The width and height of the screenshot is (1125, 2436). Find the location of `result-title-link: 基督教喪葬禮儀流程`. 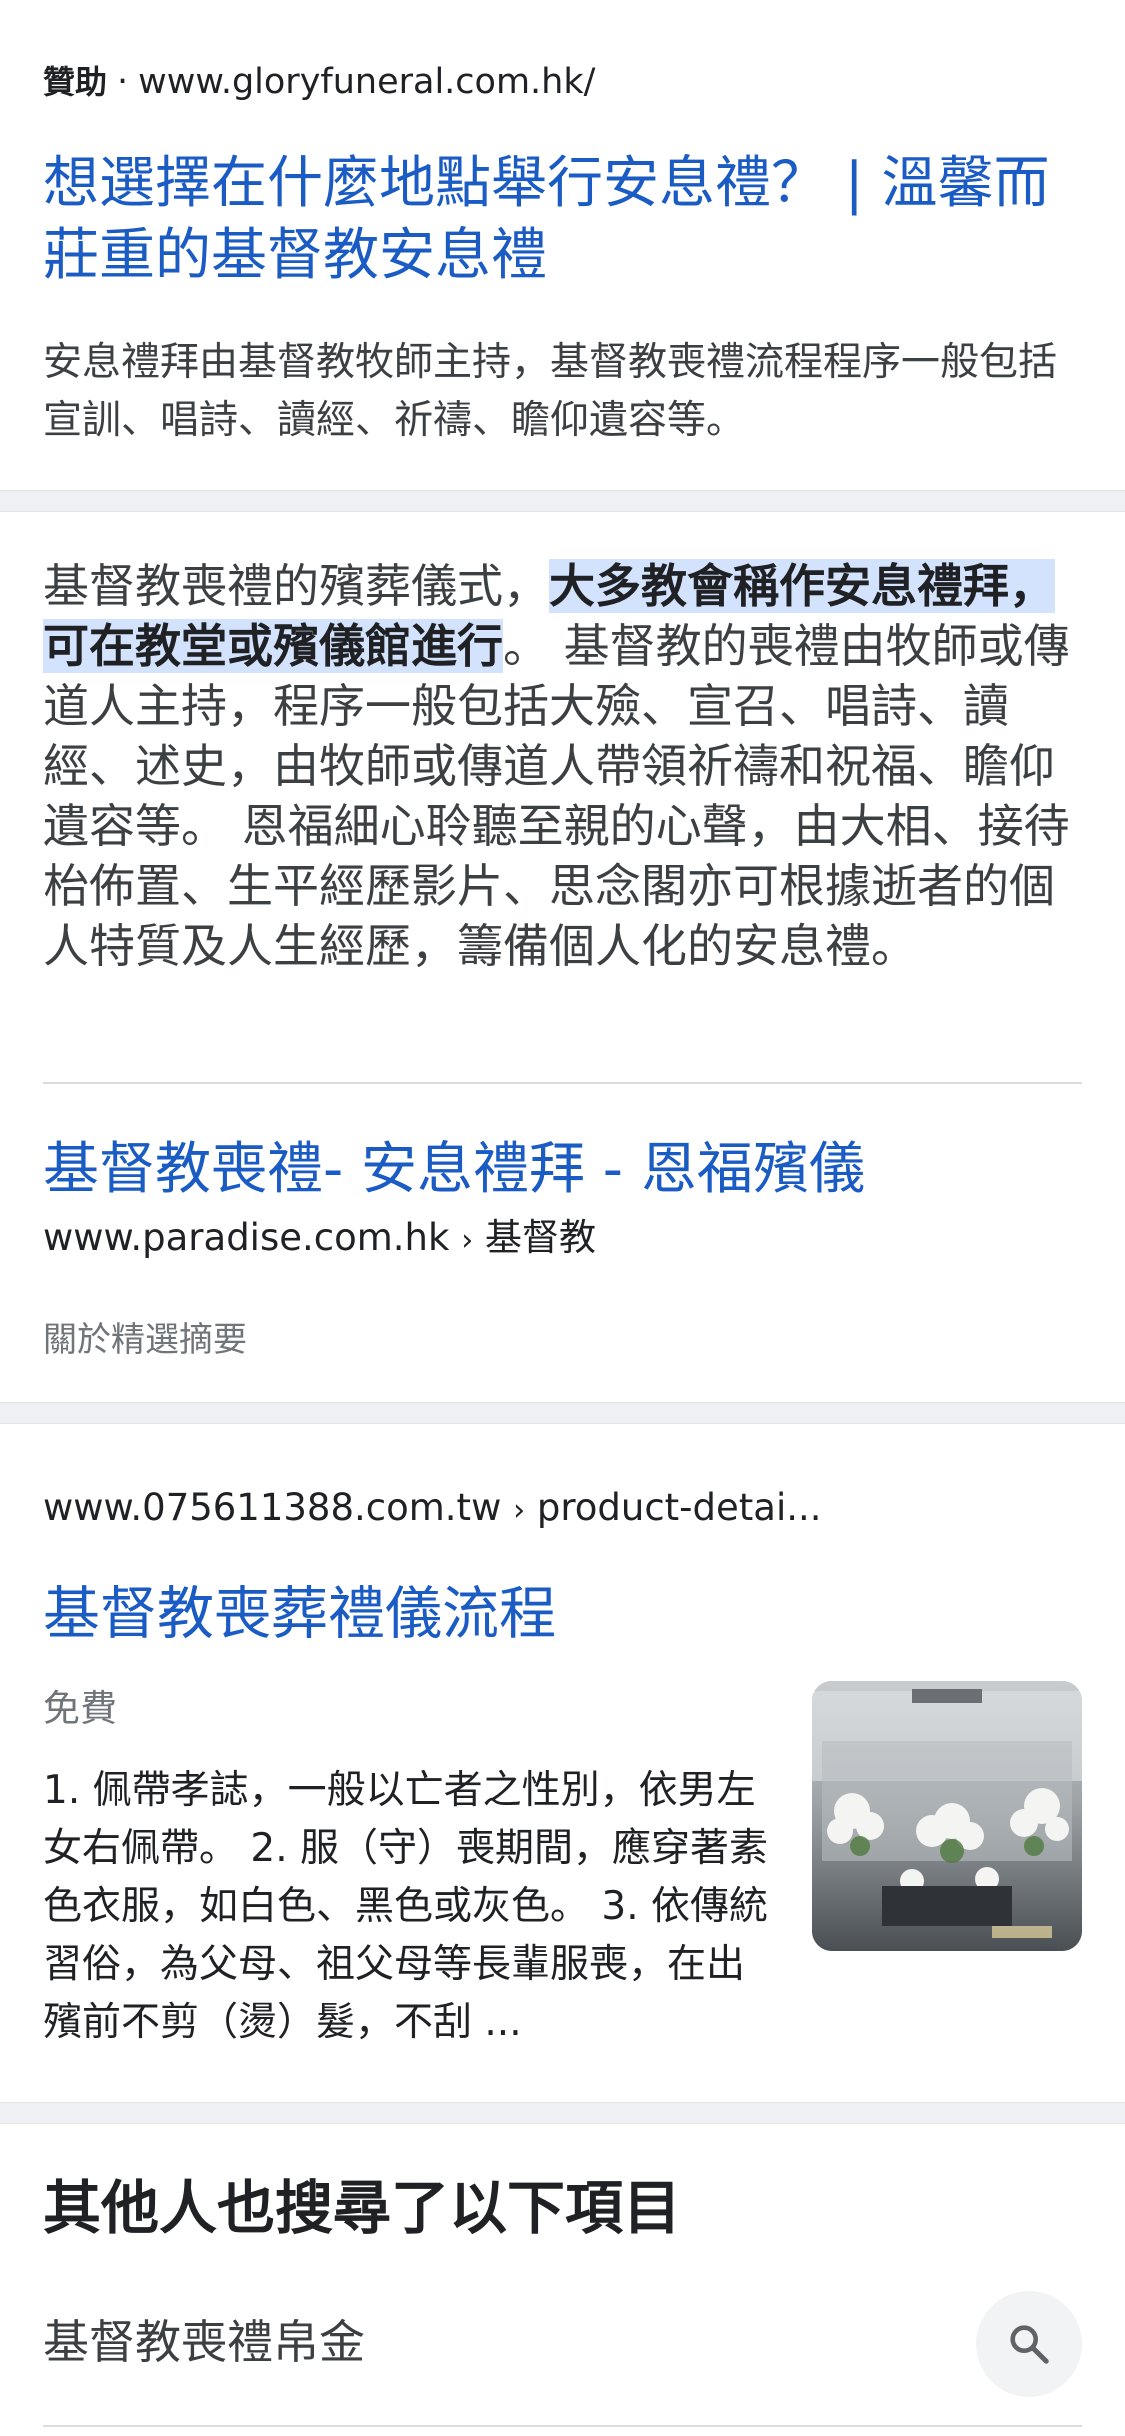

result-title-link: 基督教喪葬禮儀流程 is located at coordinates (562, 1614).